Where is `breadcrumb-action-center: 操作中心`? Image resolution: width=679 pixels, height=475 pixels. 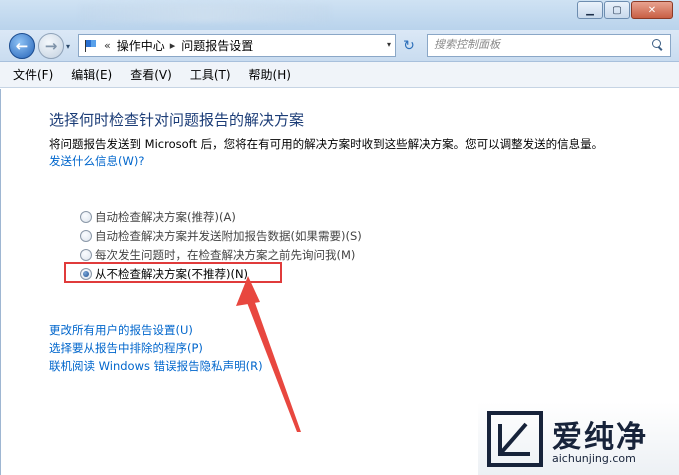
breadcrumb-action-center: 操作中心 is located at coordinates (141, 45).